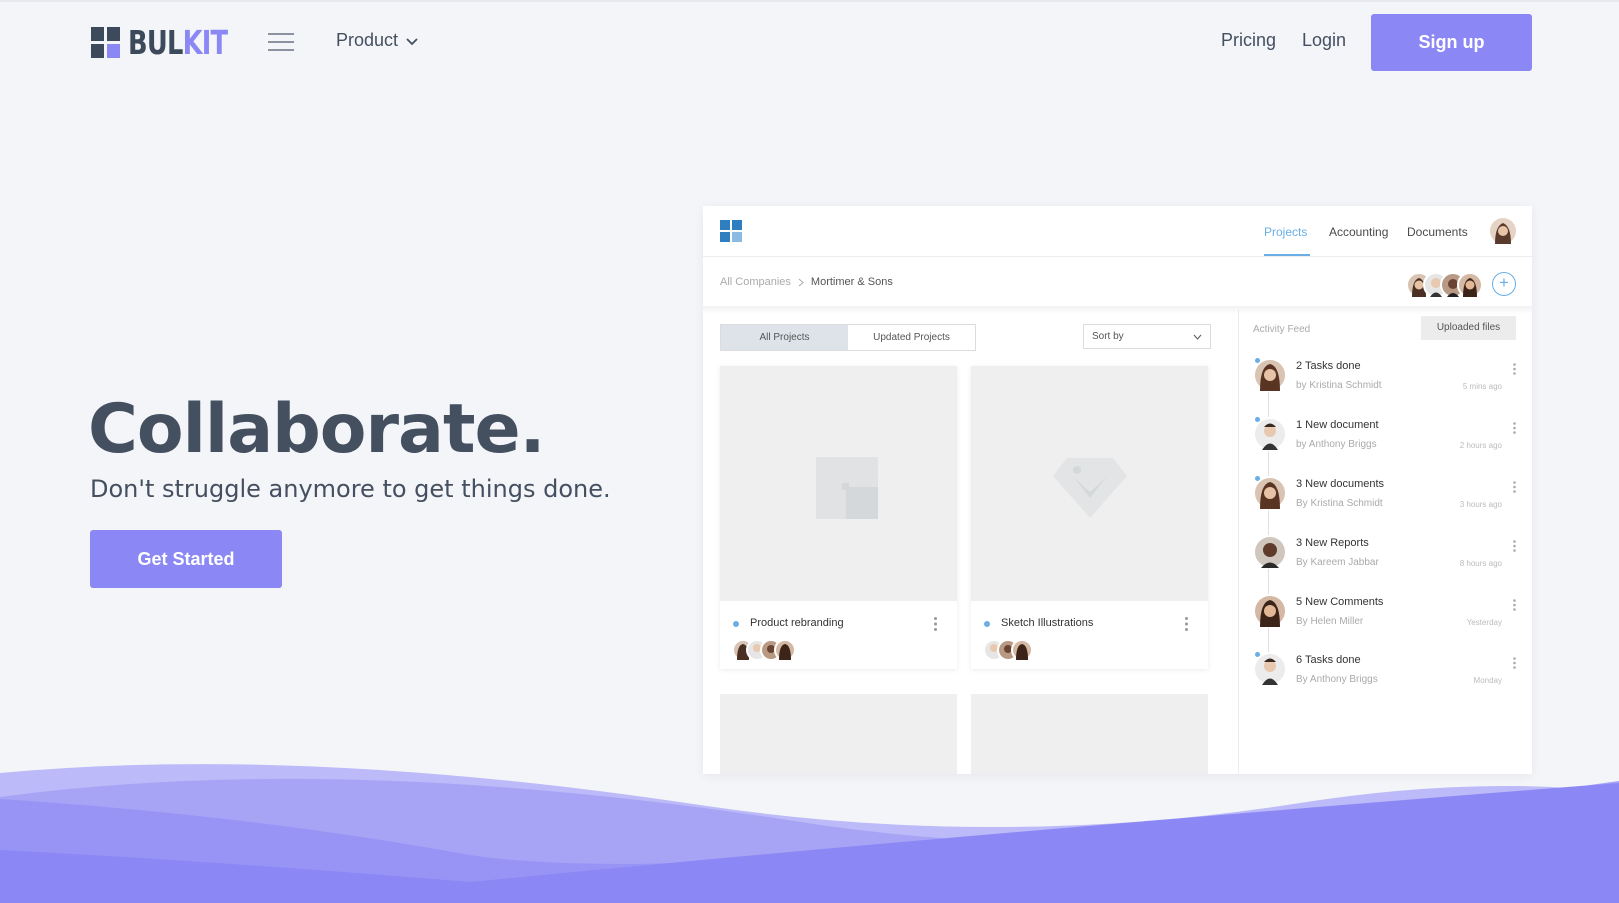 This screenshot has height=903, width=1619. I want to click on feed-item-time: 2 hours ago, so click(1480, 445).